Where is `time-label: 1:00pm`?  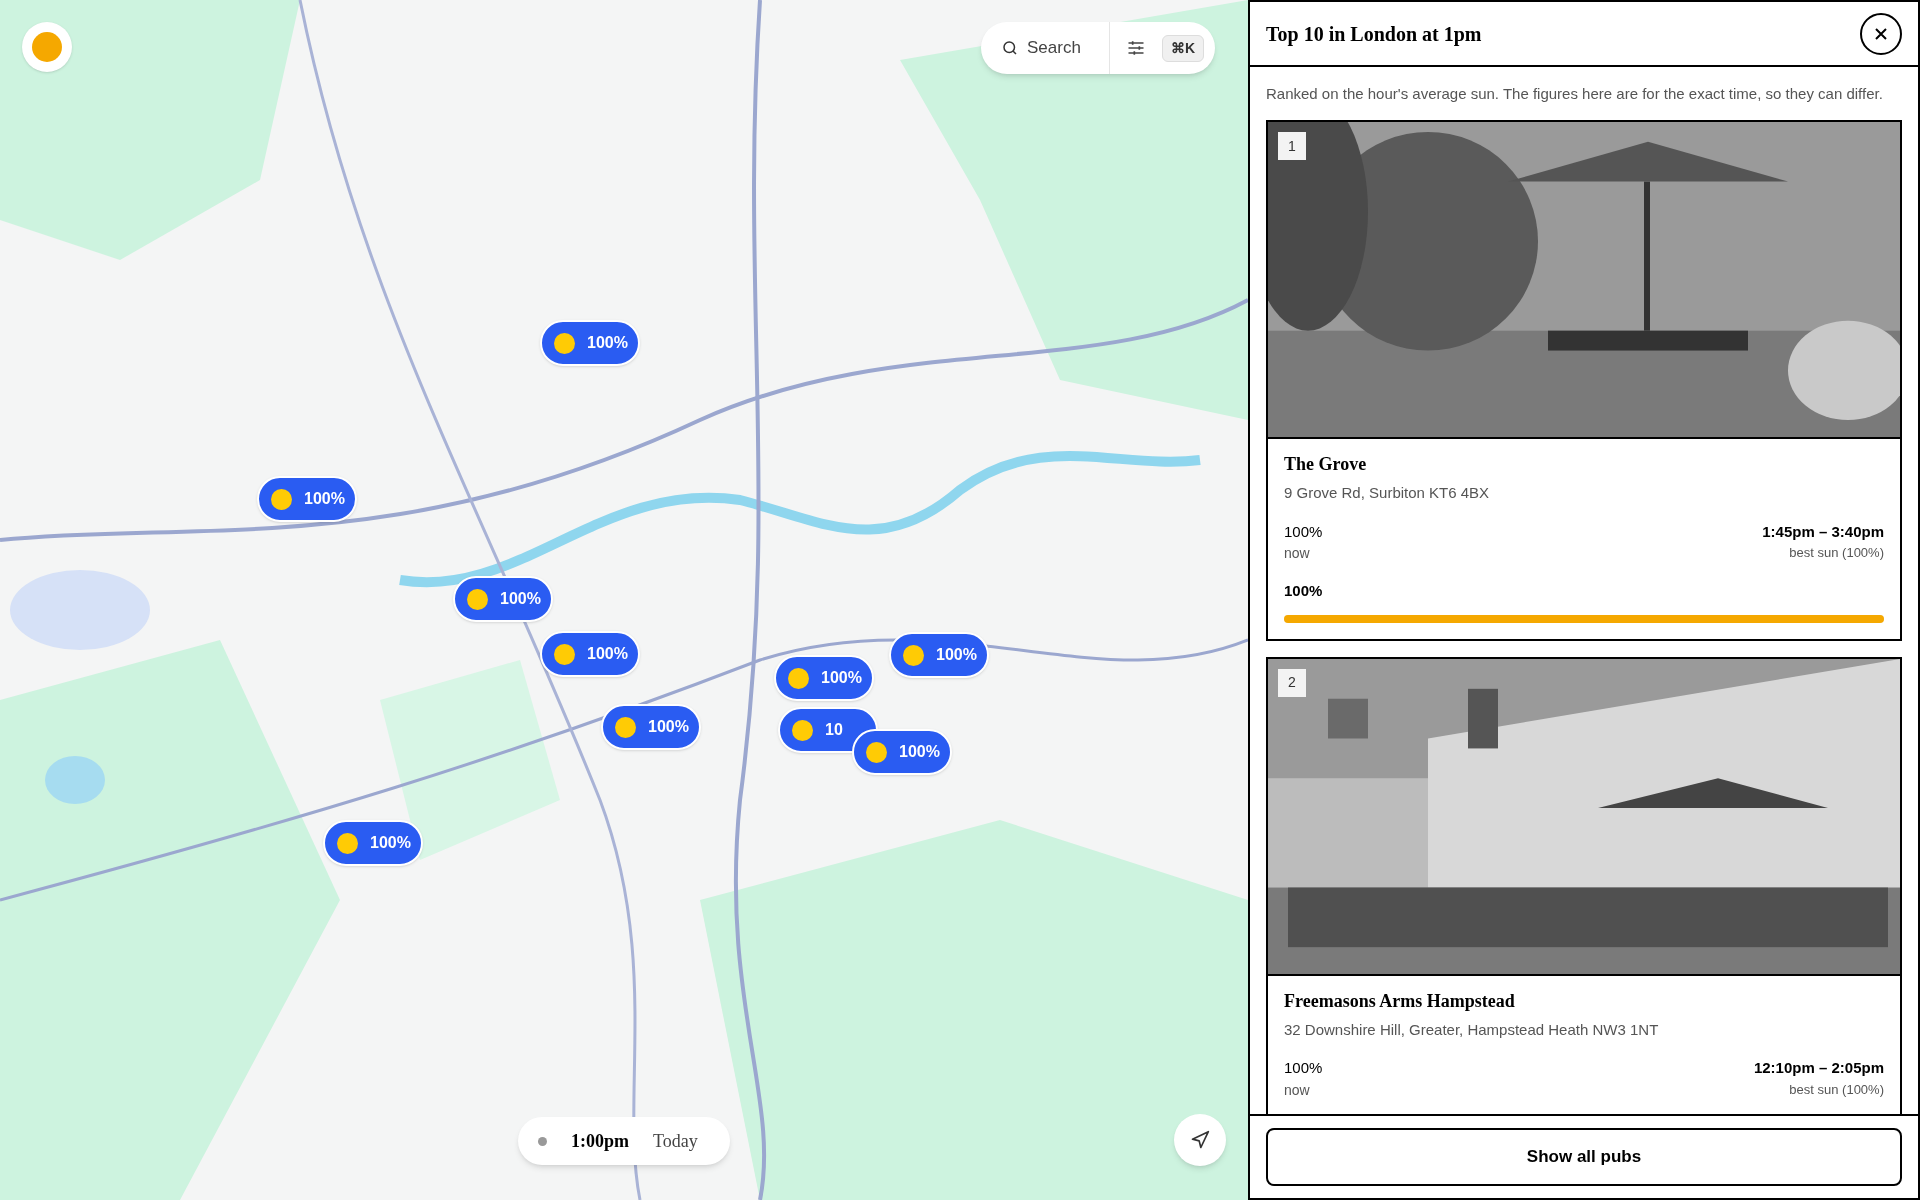 time-label: 1:00pm is located at coordinates (600, 1141).